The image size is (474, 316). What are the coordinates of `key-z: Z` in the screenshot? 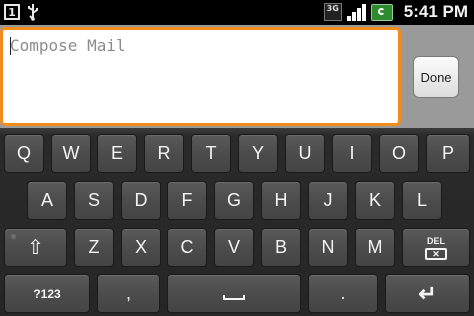 It's located at (94, 247).